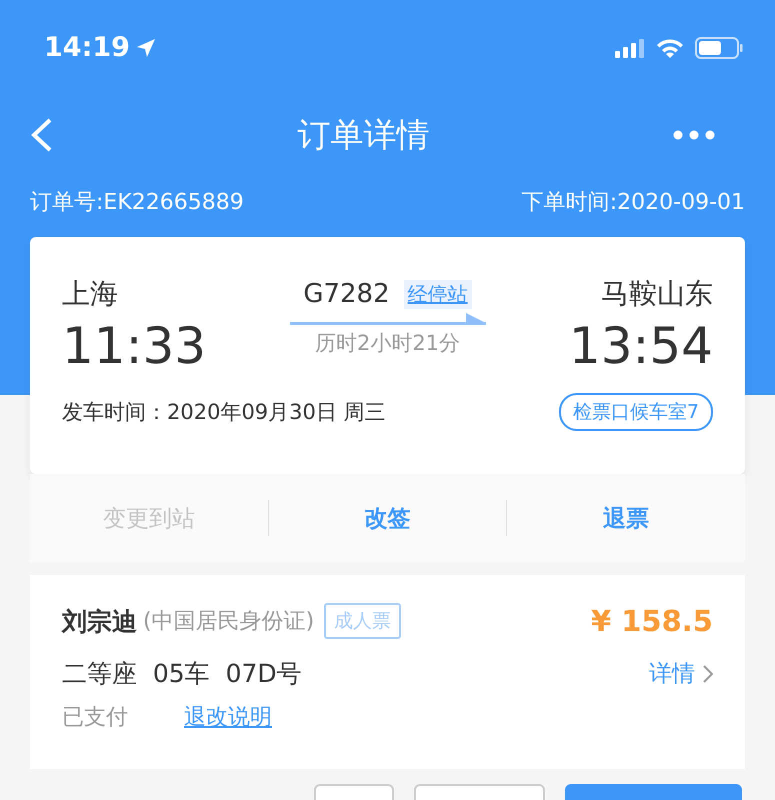 The height and width of the screenshot is (800, 775). What do you see at coordinates (708, 673) in the screenshot?
I see `chevron-icon` at bounding box center [708, 673].